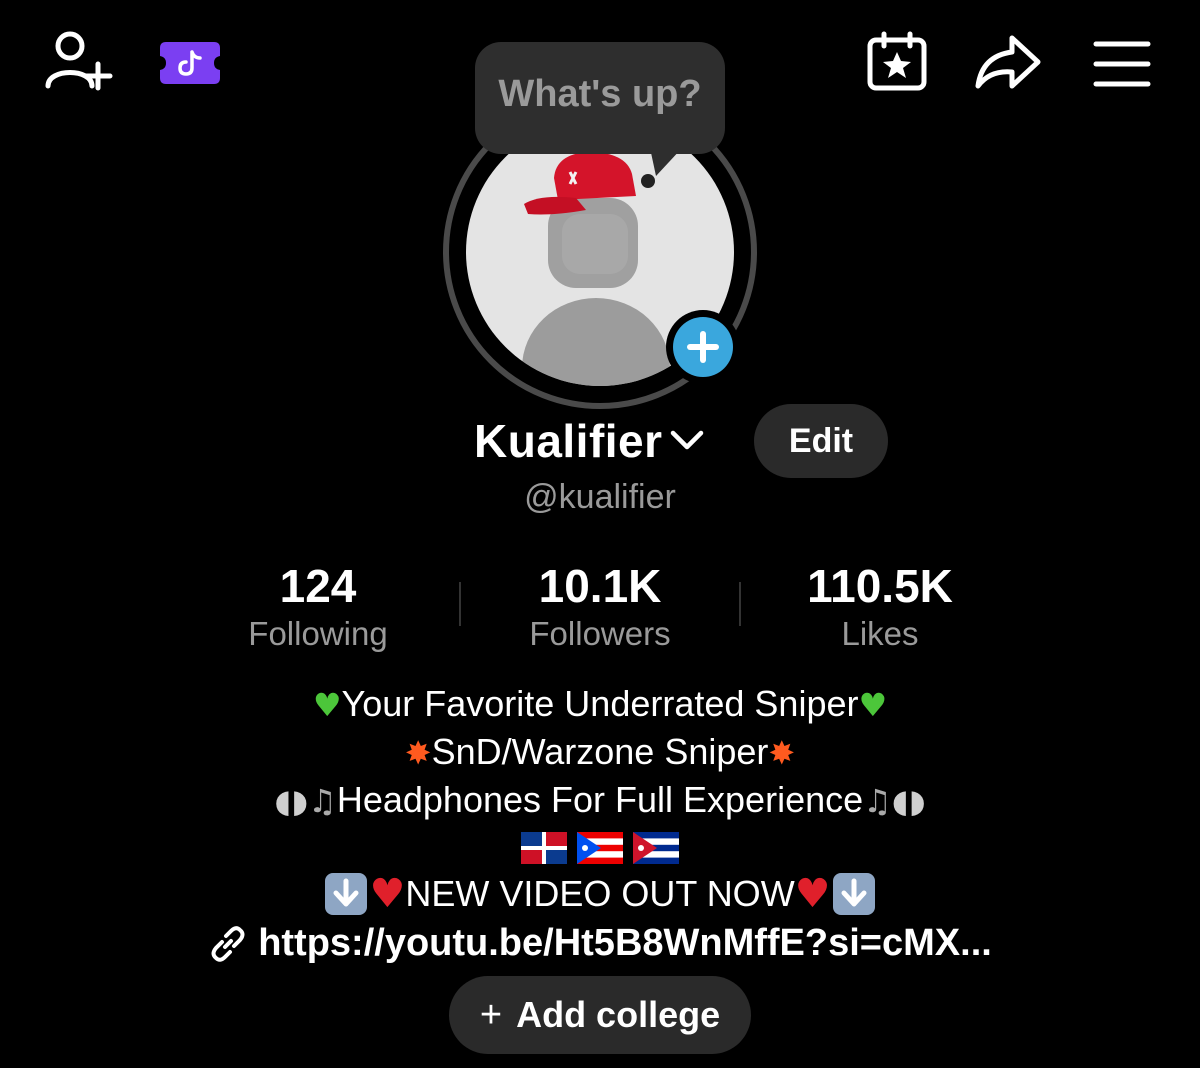 The image size is (1200, 1068). Describe the element at coordinates (1122, 64) in the screenshot. I see `hamburger-menu-icon` at that location.